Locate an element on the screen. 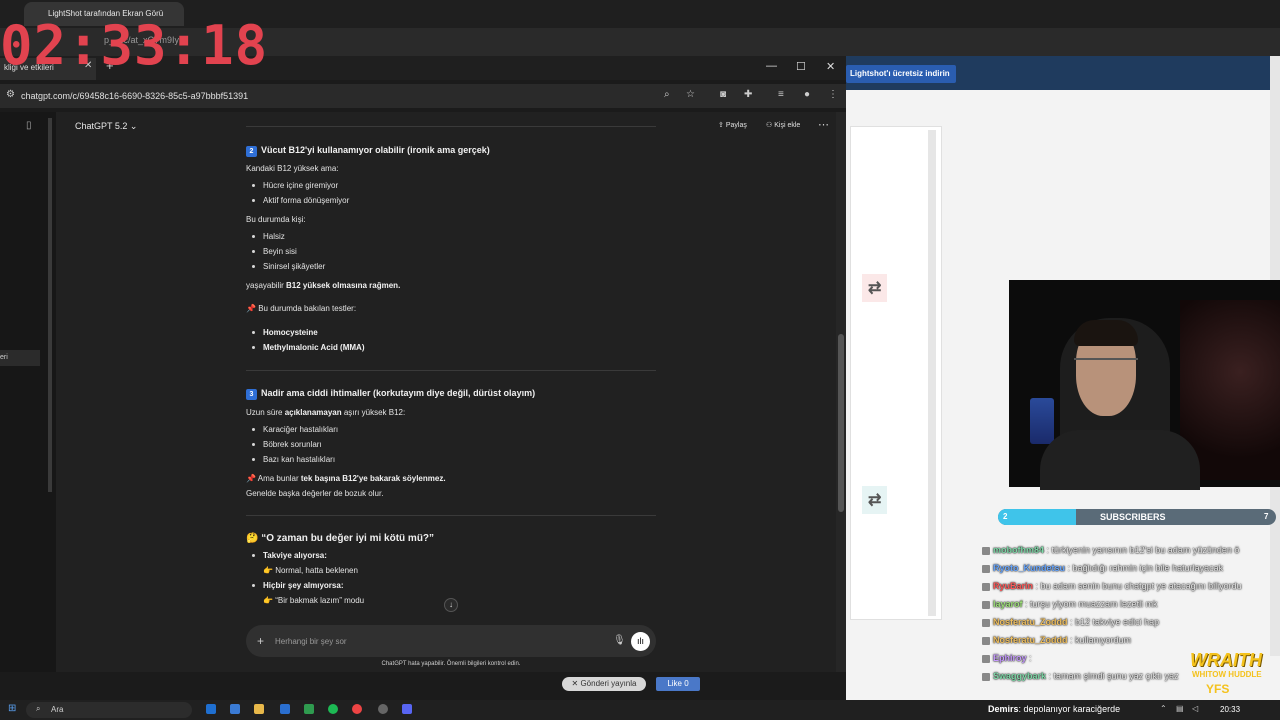  bold-text: tek başına B12'ye bakarak söylenmez. is located at coordinates (373, 478).